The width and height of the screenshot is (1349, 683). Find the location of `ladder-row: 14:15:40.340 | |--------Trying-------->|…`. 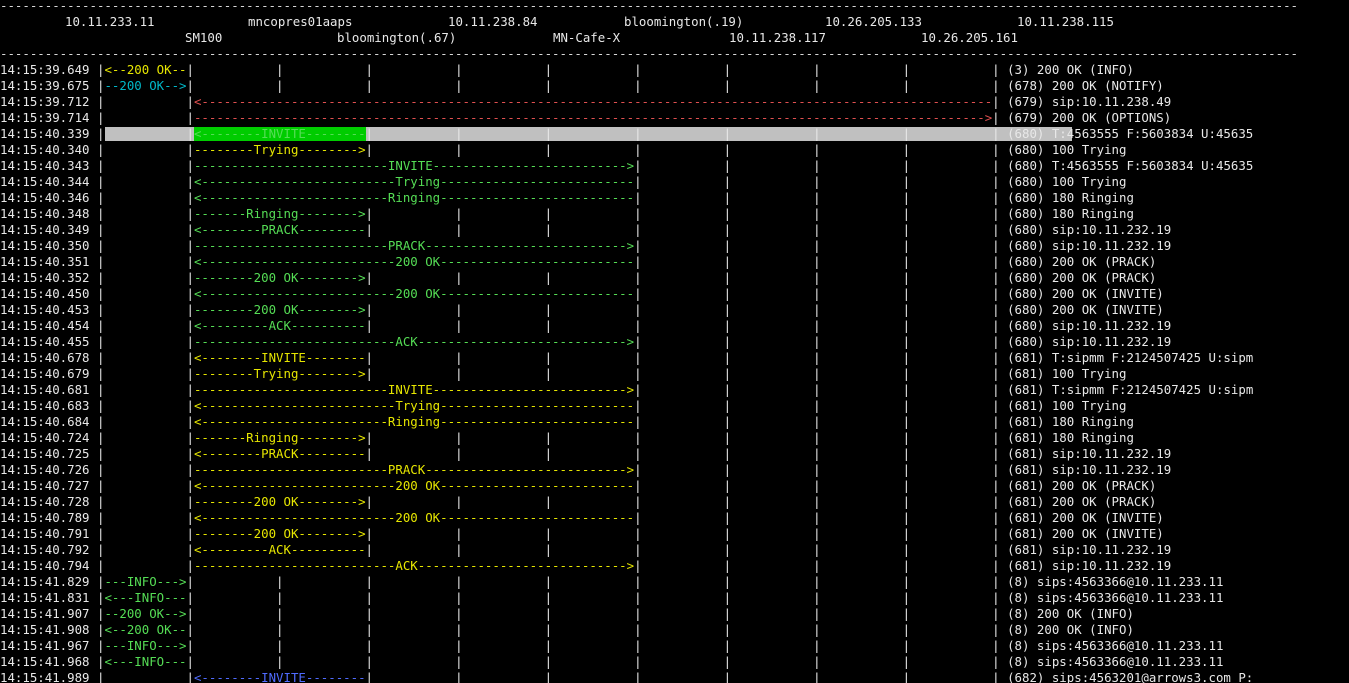

ladder-row: 14:15:40.340 | |--------Trying-------->|… is located at coordinates (674, 150).